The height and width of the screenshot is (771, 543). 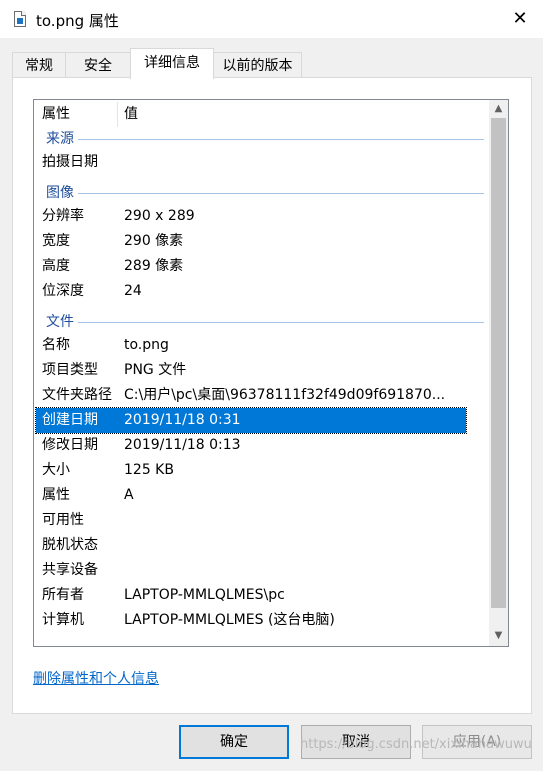 What do you see at coordinates (251, 620) in the screenshot?
I see `table-row: 计算机 LAPTOP-MMLQLMES (这台电脑)` at bounding box center [251, 620].